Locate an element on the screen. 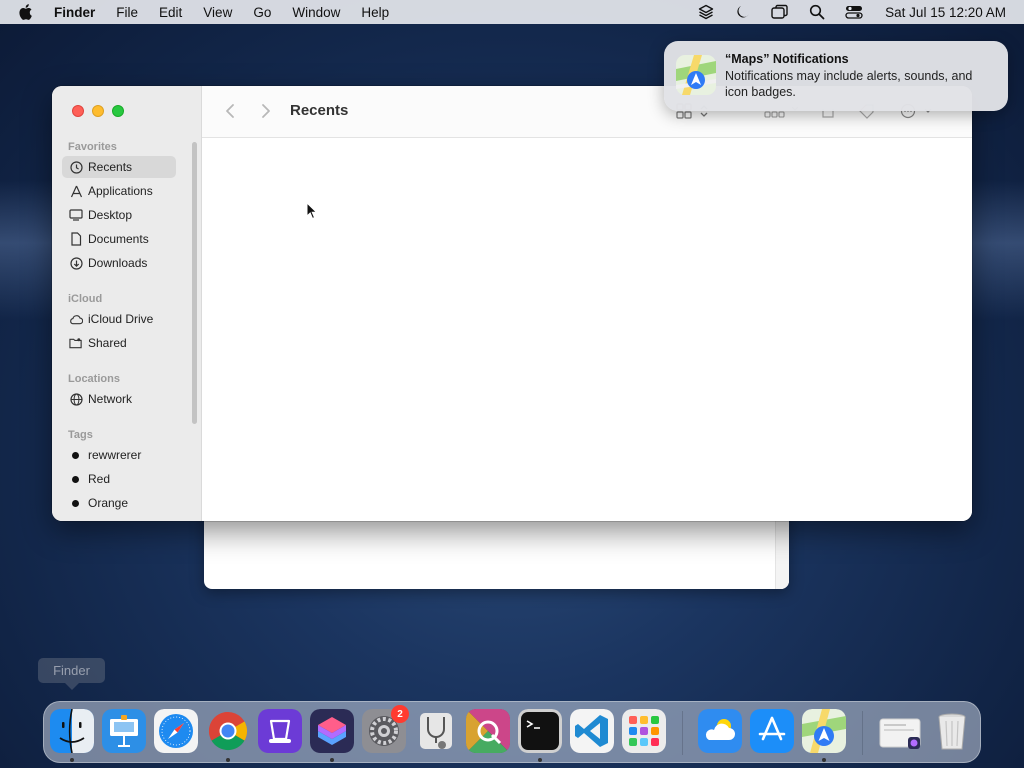  back-button is located at coordinates (230, 111).